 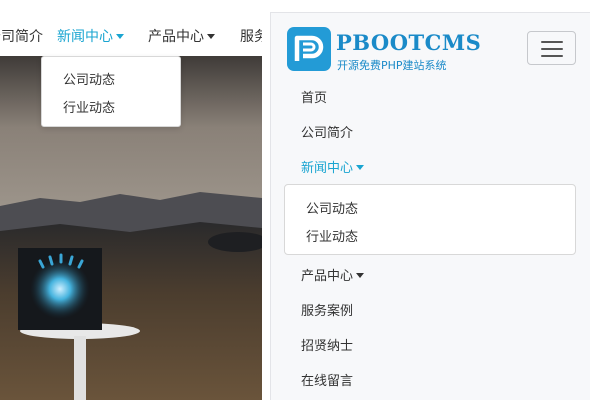 I want to click on mobile-nav-products-label: 产品中心, so click(x=327, y=276).